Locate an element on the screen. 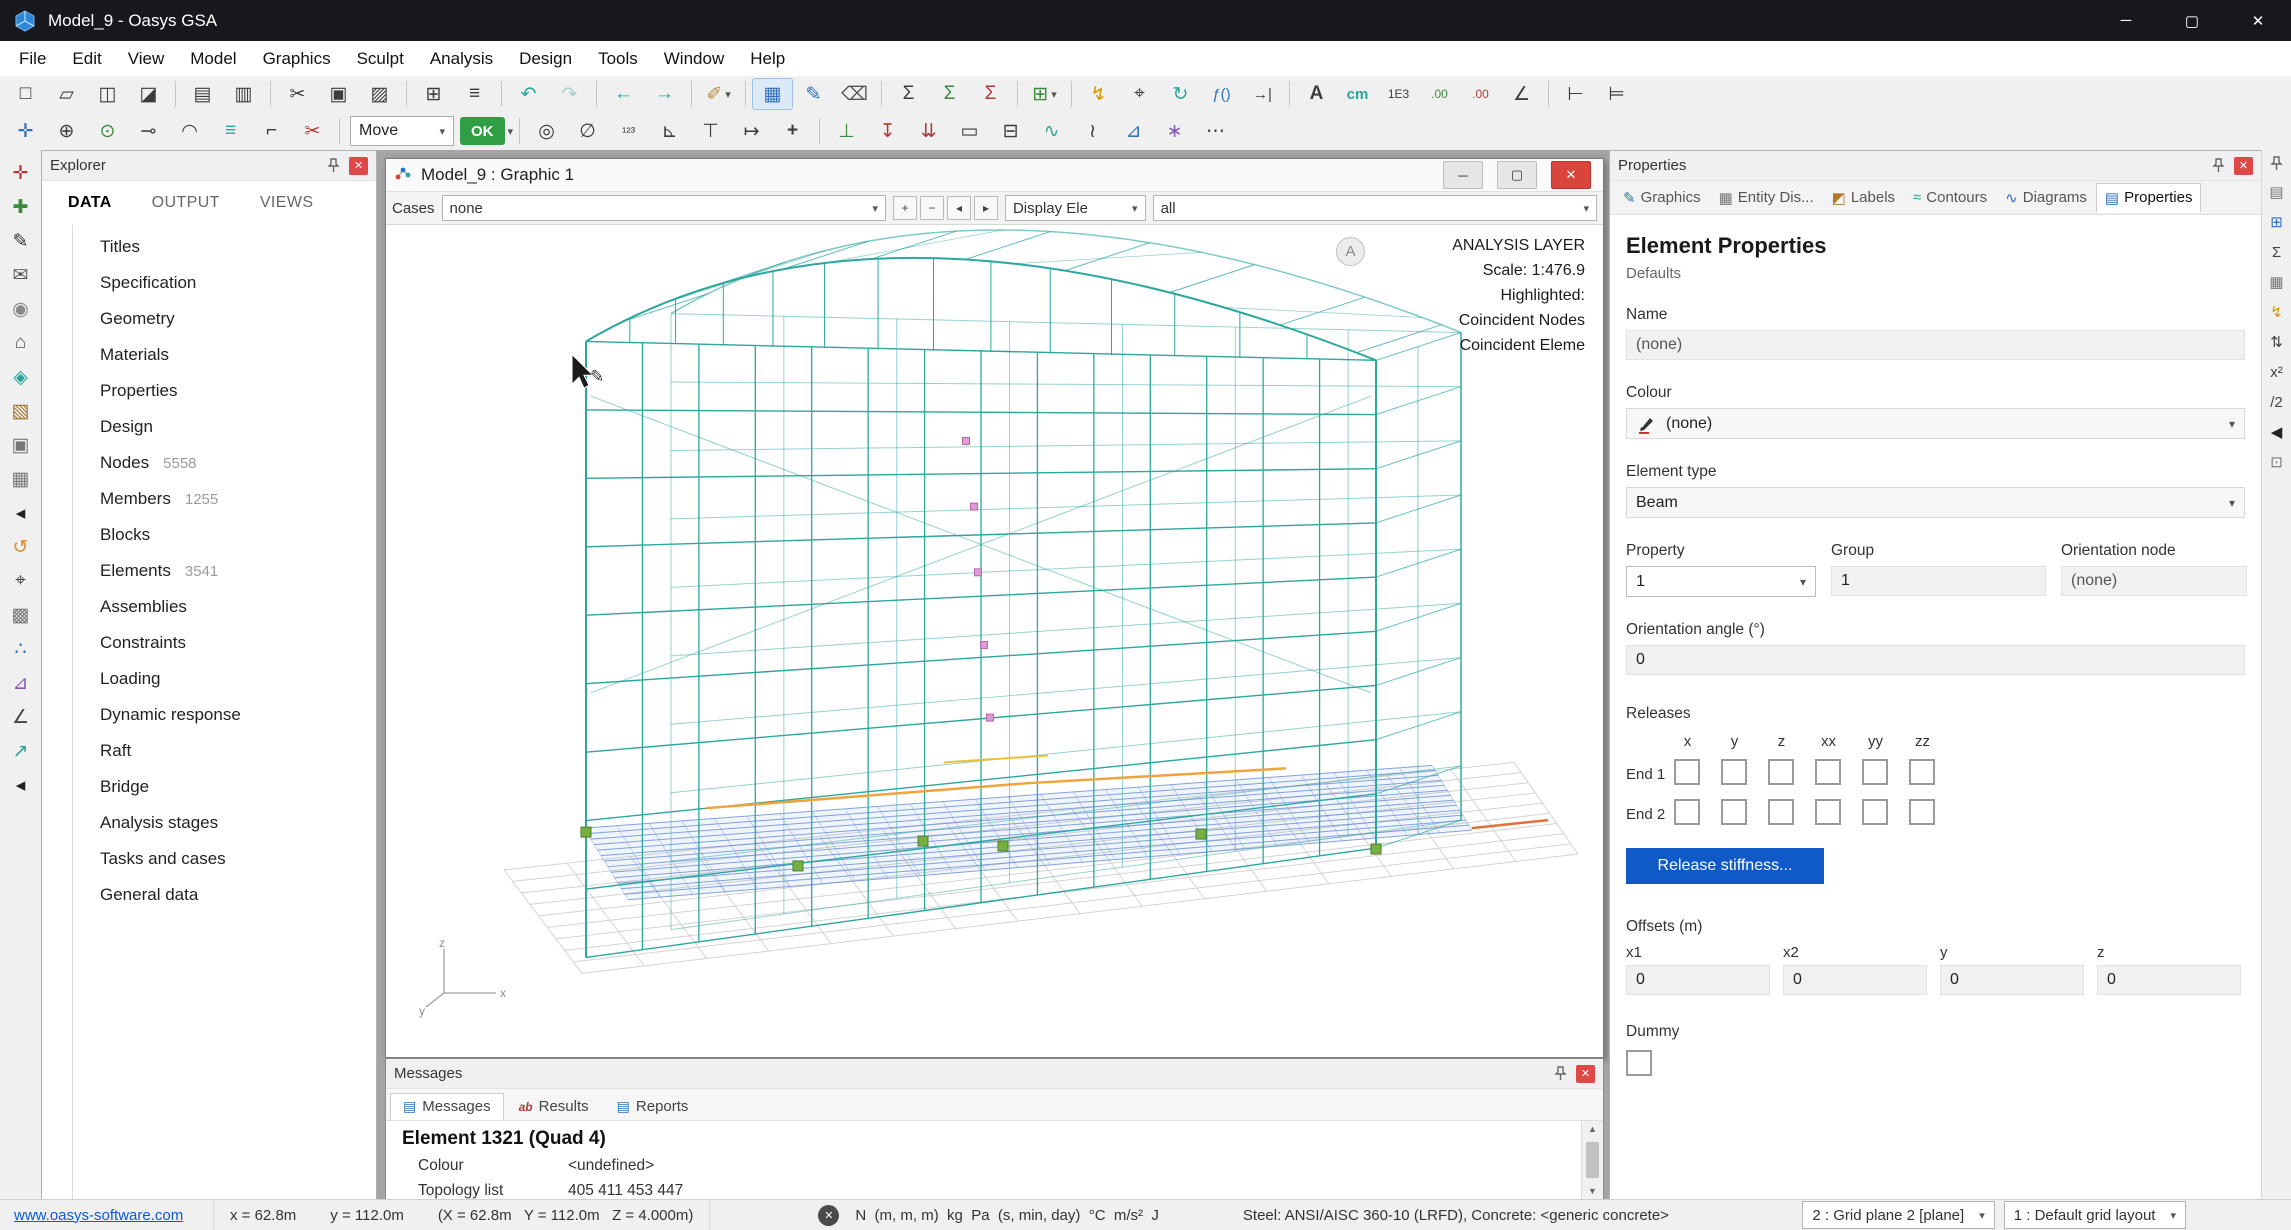 This screenshot has width=2291, height=1230. group-field: 1 is located at coordinates (1938, 581).